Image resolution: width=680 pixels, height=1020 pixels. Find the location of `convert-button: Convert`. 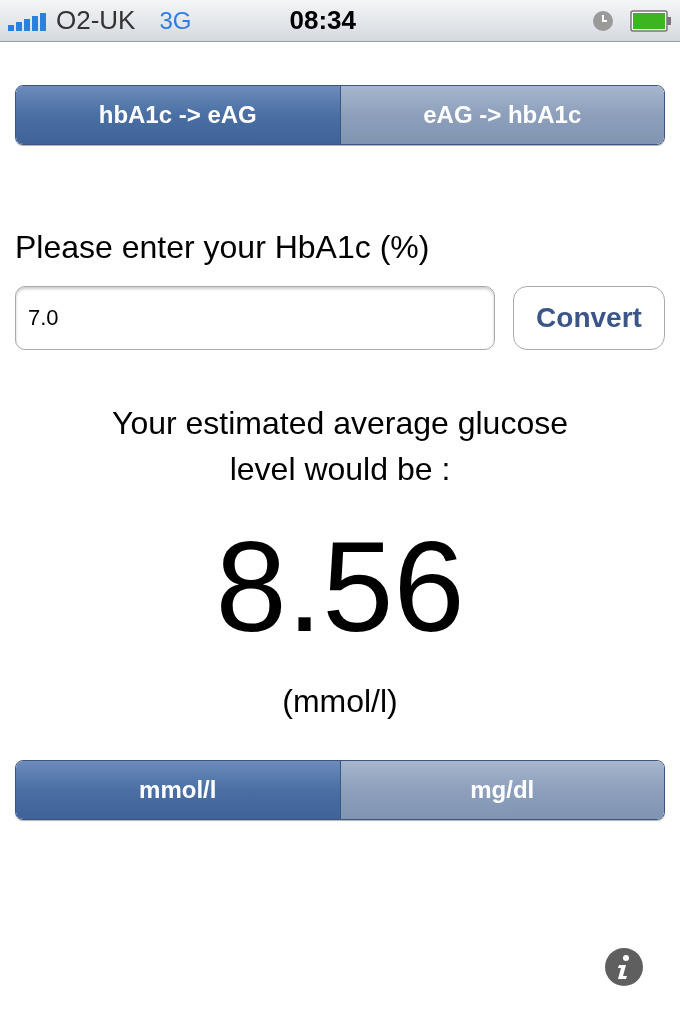

convert-button: Convert is located at coordinates (589, 318).